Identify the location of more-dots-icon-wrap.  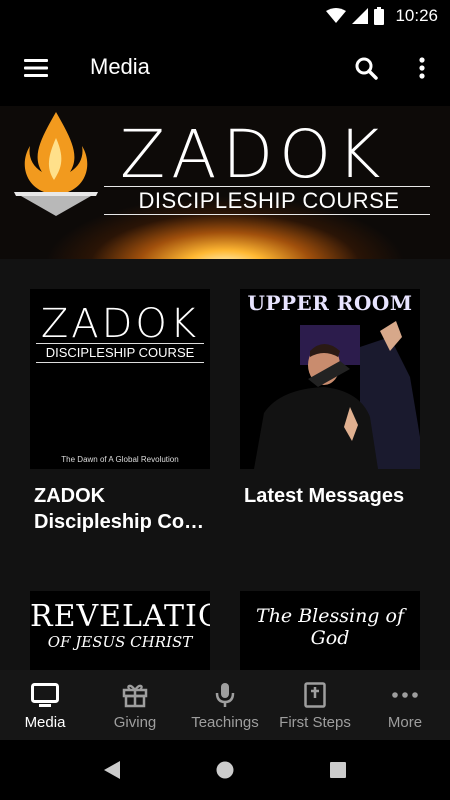
(405, 695).